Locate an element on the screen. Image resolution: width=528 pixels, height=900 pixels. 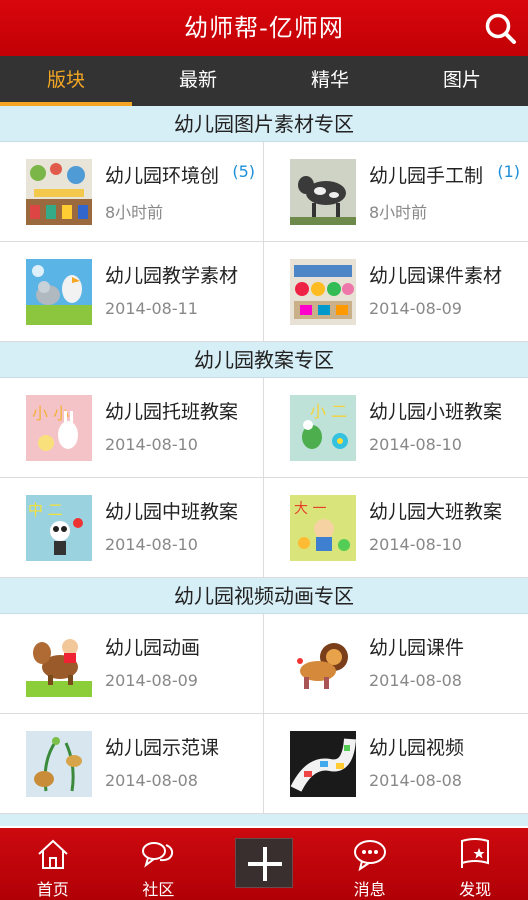
board-item: 幼儿园手工制 (1) 8小时前 is located at coordinates (396, 192).